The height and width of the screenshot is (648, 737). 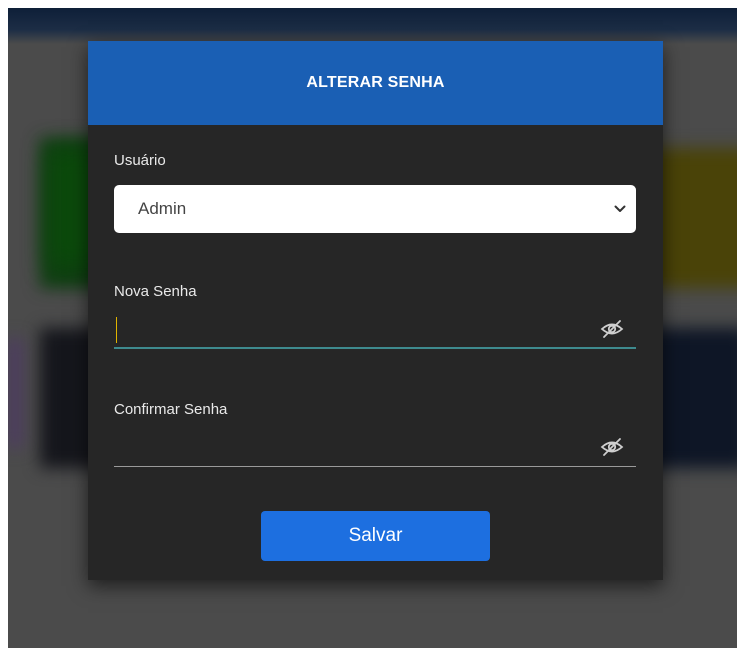 I want to click on confirm-password-field, so click(x=375, y=449).